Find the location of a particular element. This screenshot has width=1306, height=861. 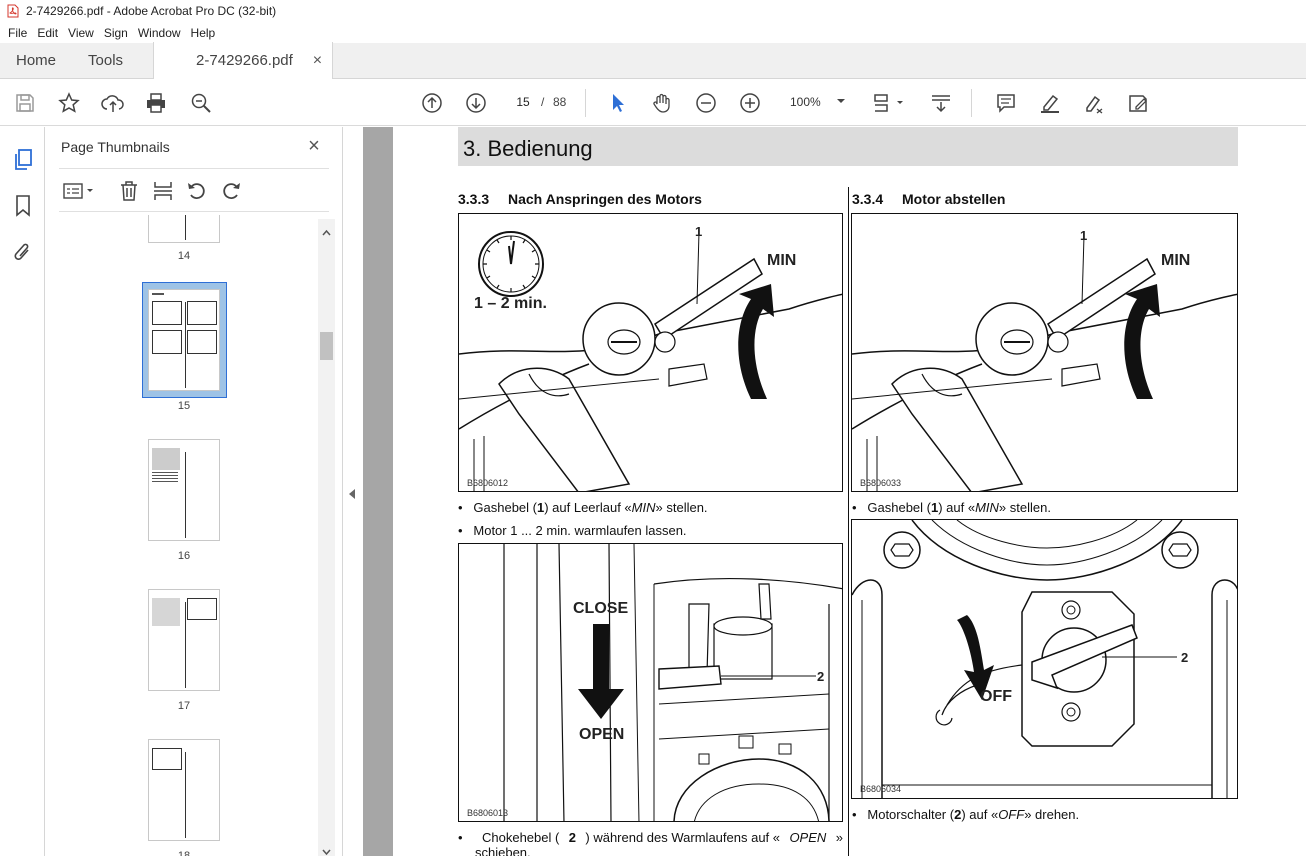

bullet-bold: 2 is located at coordinates (572, 837).